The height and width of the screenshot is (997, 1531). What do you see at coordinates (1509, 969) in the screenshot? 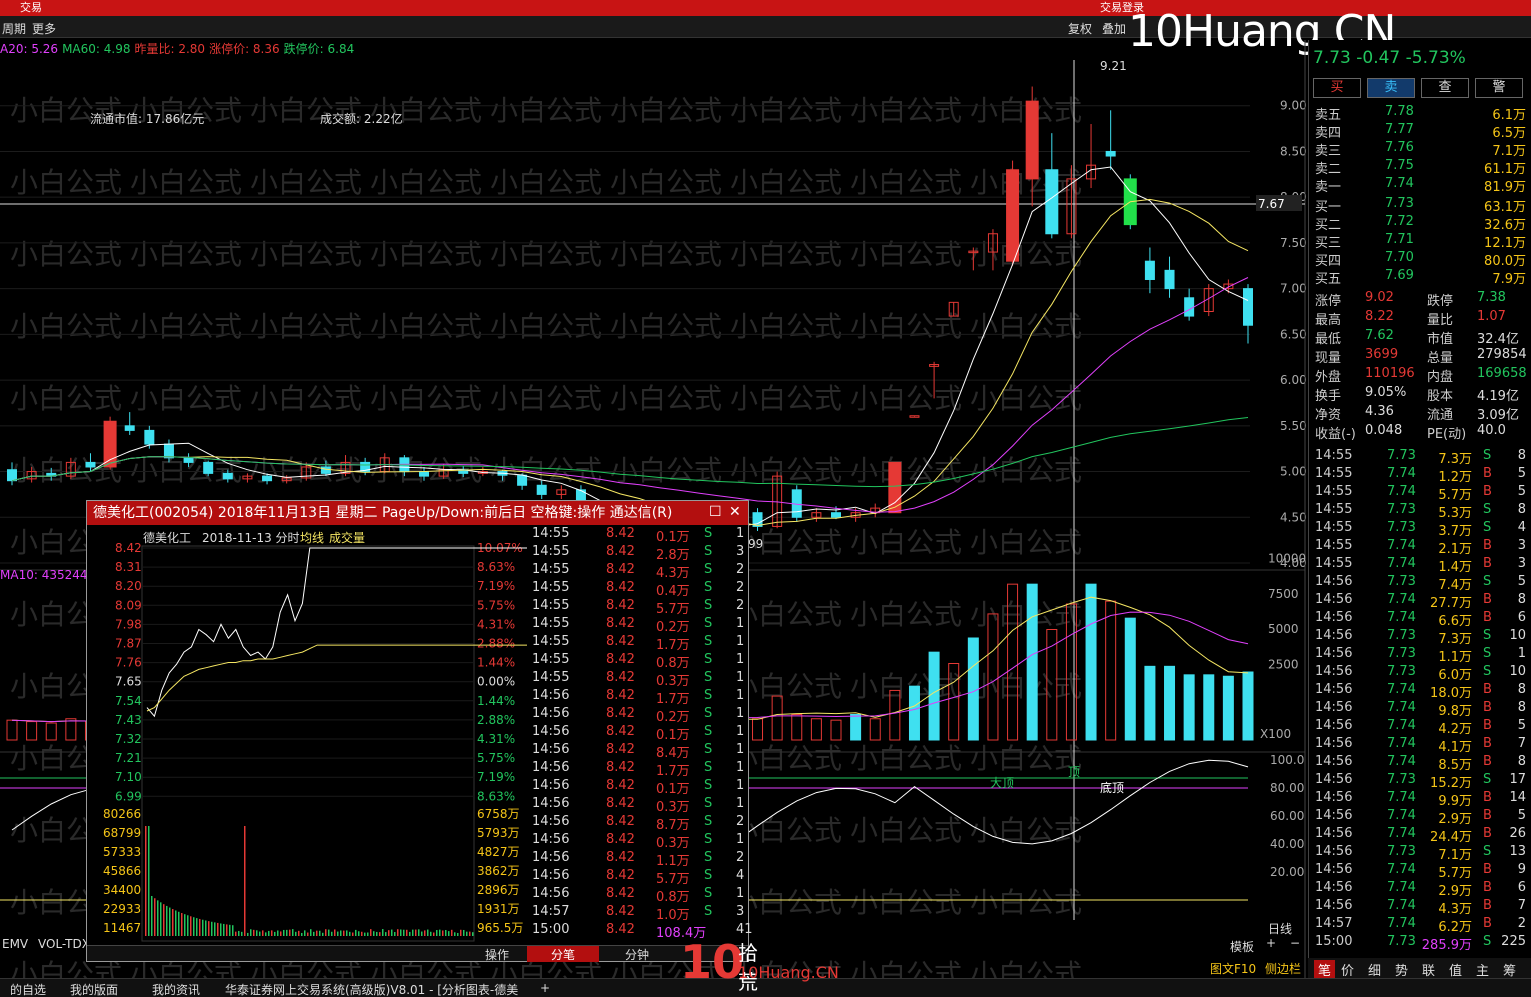
I see `right-tab: 筹` at bounding box center [1509, 969].